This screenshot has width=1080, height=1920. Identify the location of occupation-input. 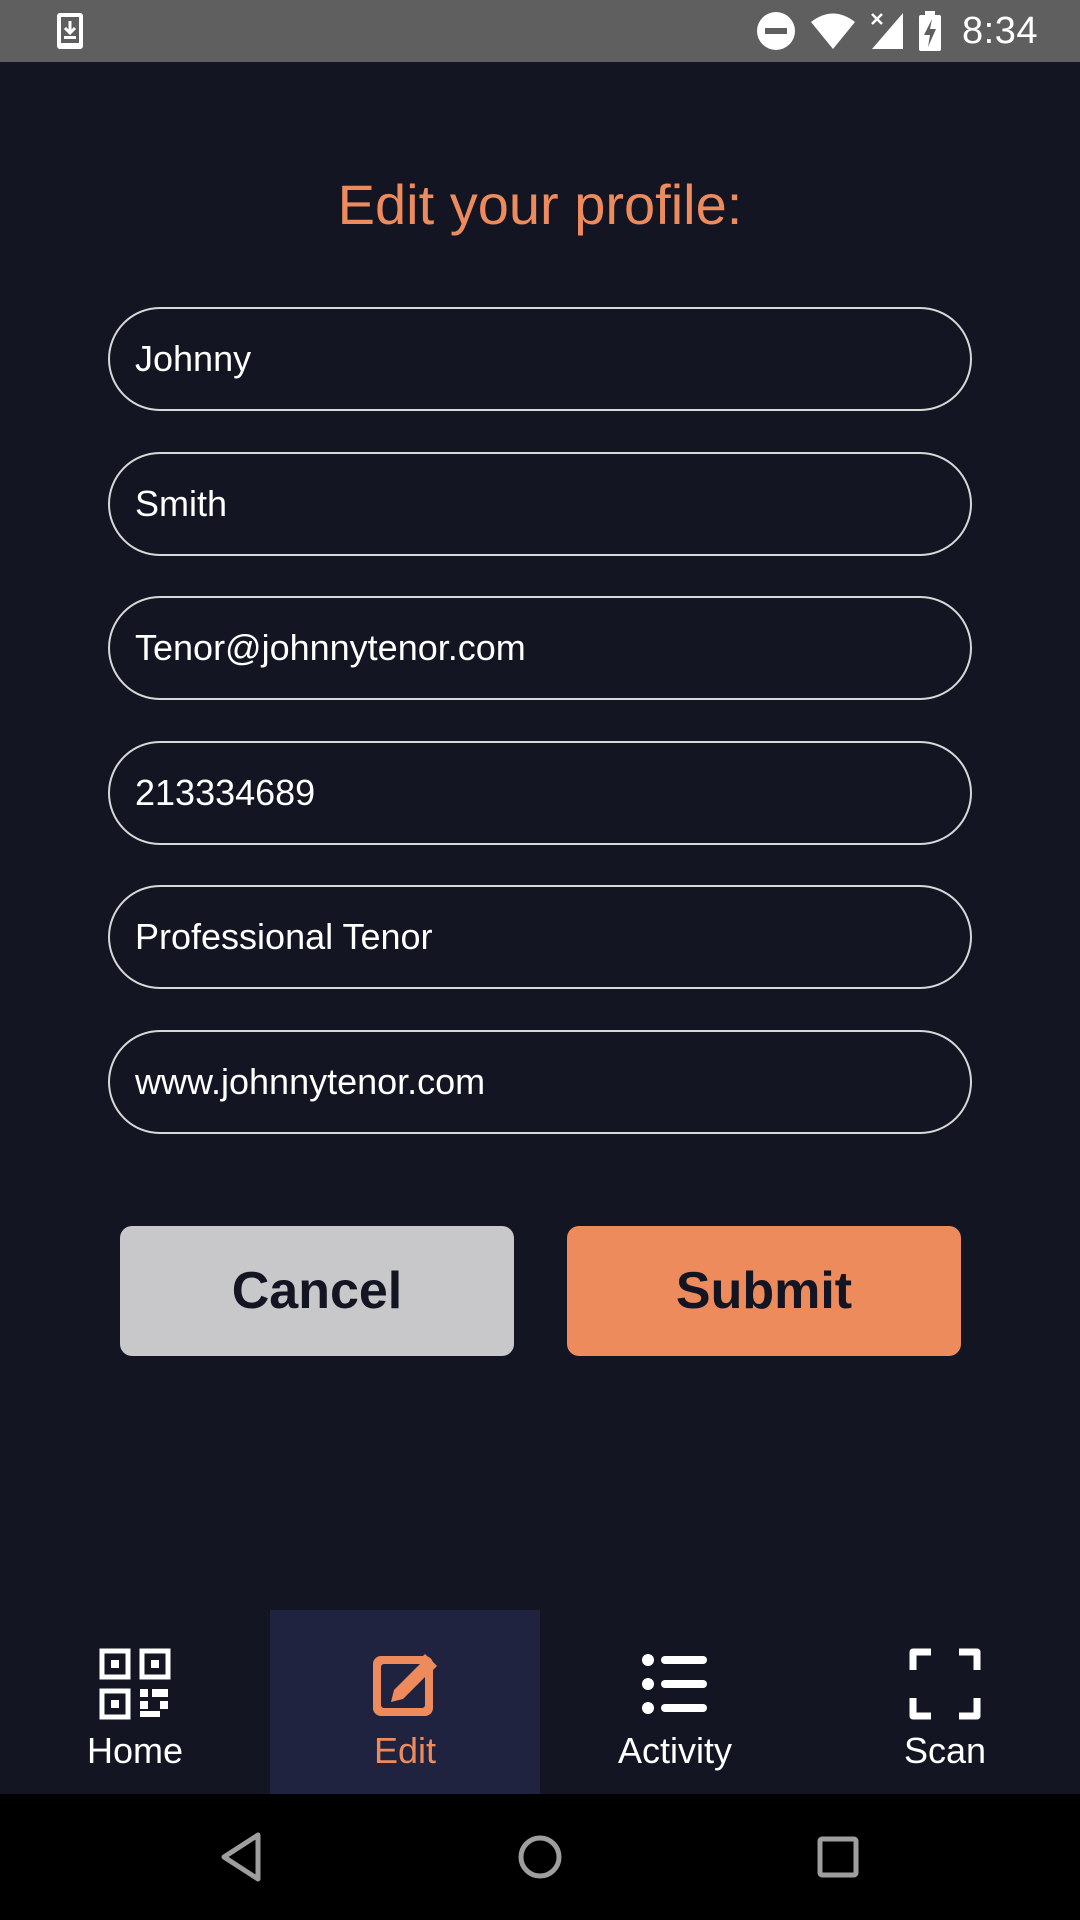
(535, 937).